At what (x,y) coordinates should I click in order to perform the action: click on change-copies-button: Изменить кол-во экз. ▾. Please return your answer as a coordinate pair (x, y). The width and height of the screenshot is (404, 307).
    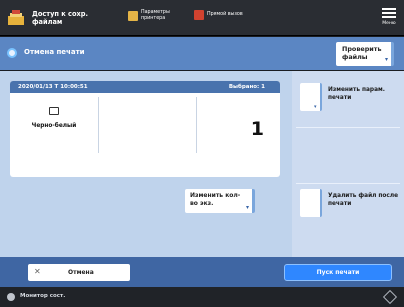
    Looking at the image, I should click on (220, 201).